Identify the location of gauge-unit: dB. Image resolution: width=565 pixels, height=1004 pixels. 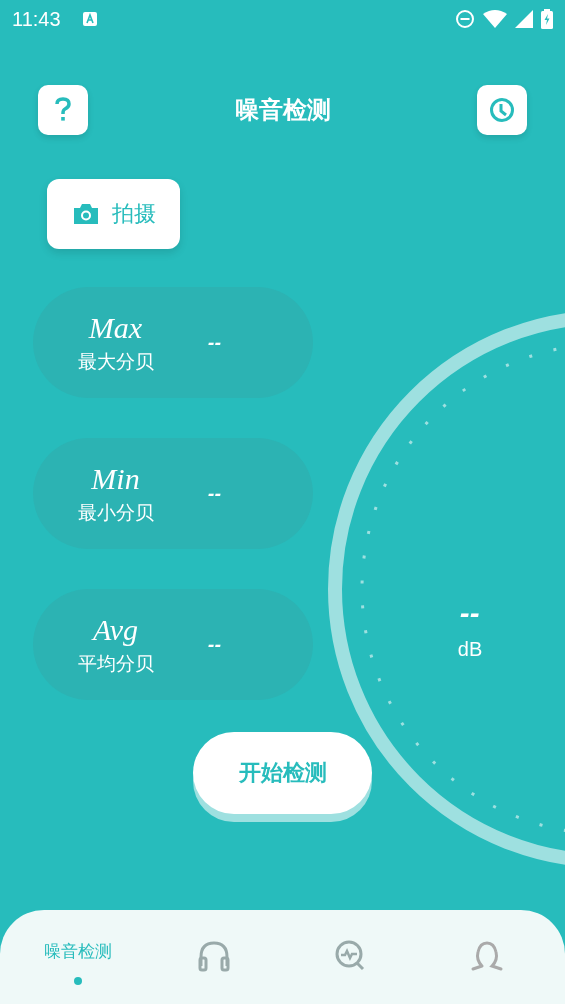
(470, 649).